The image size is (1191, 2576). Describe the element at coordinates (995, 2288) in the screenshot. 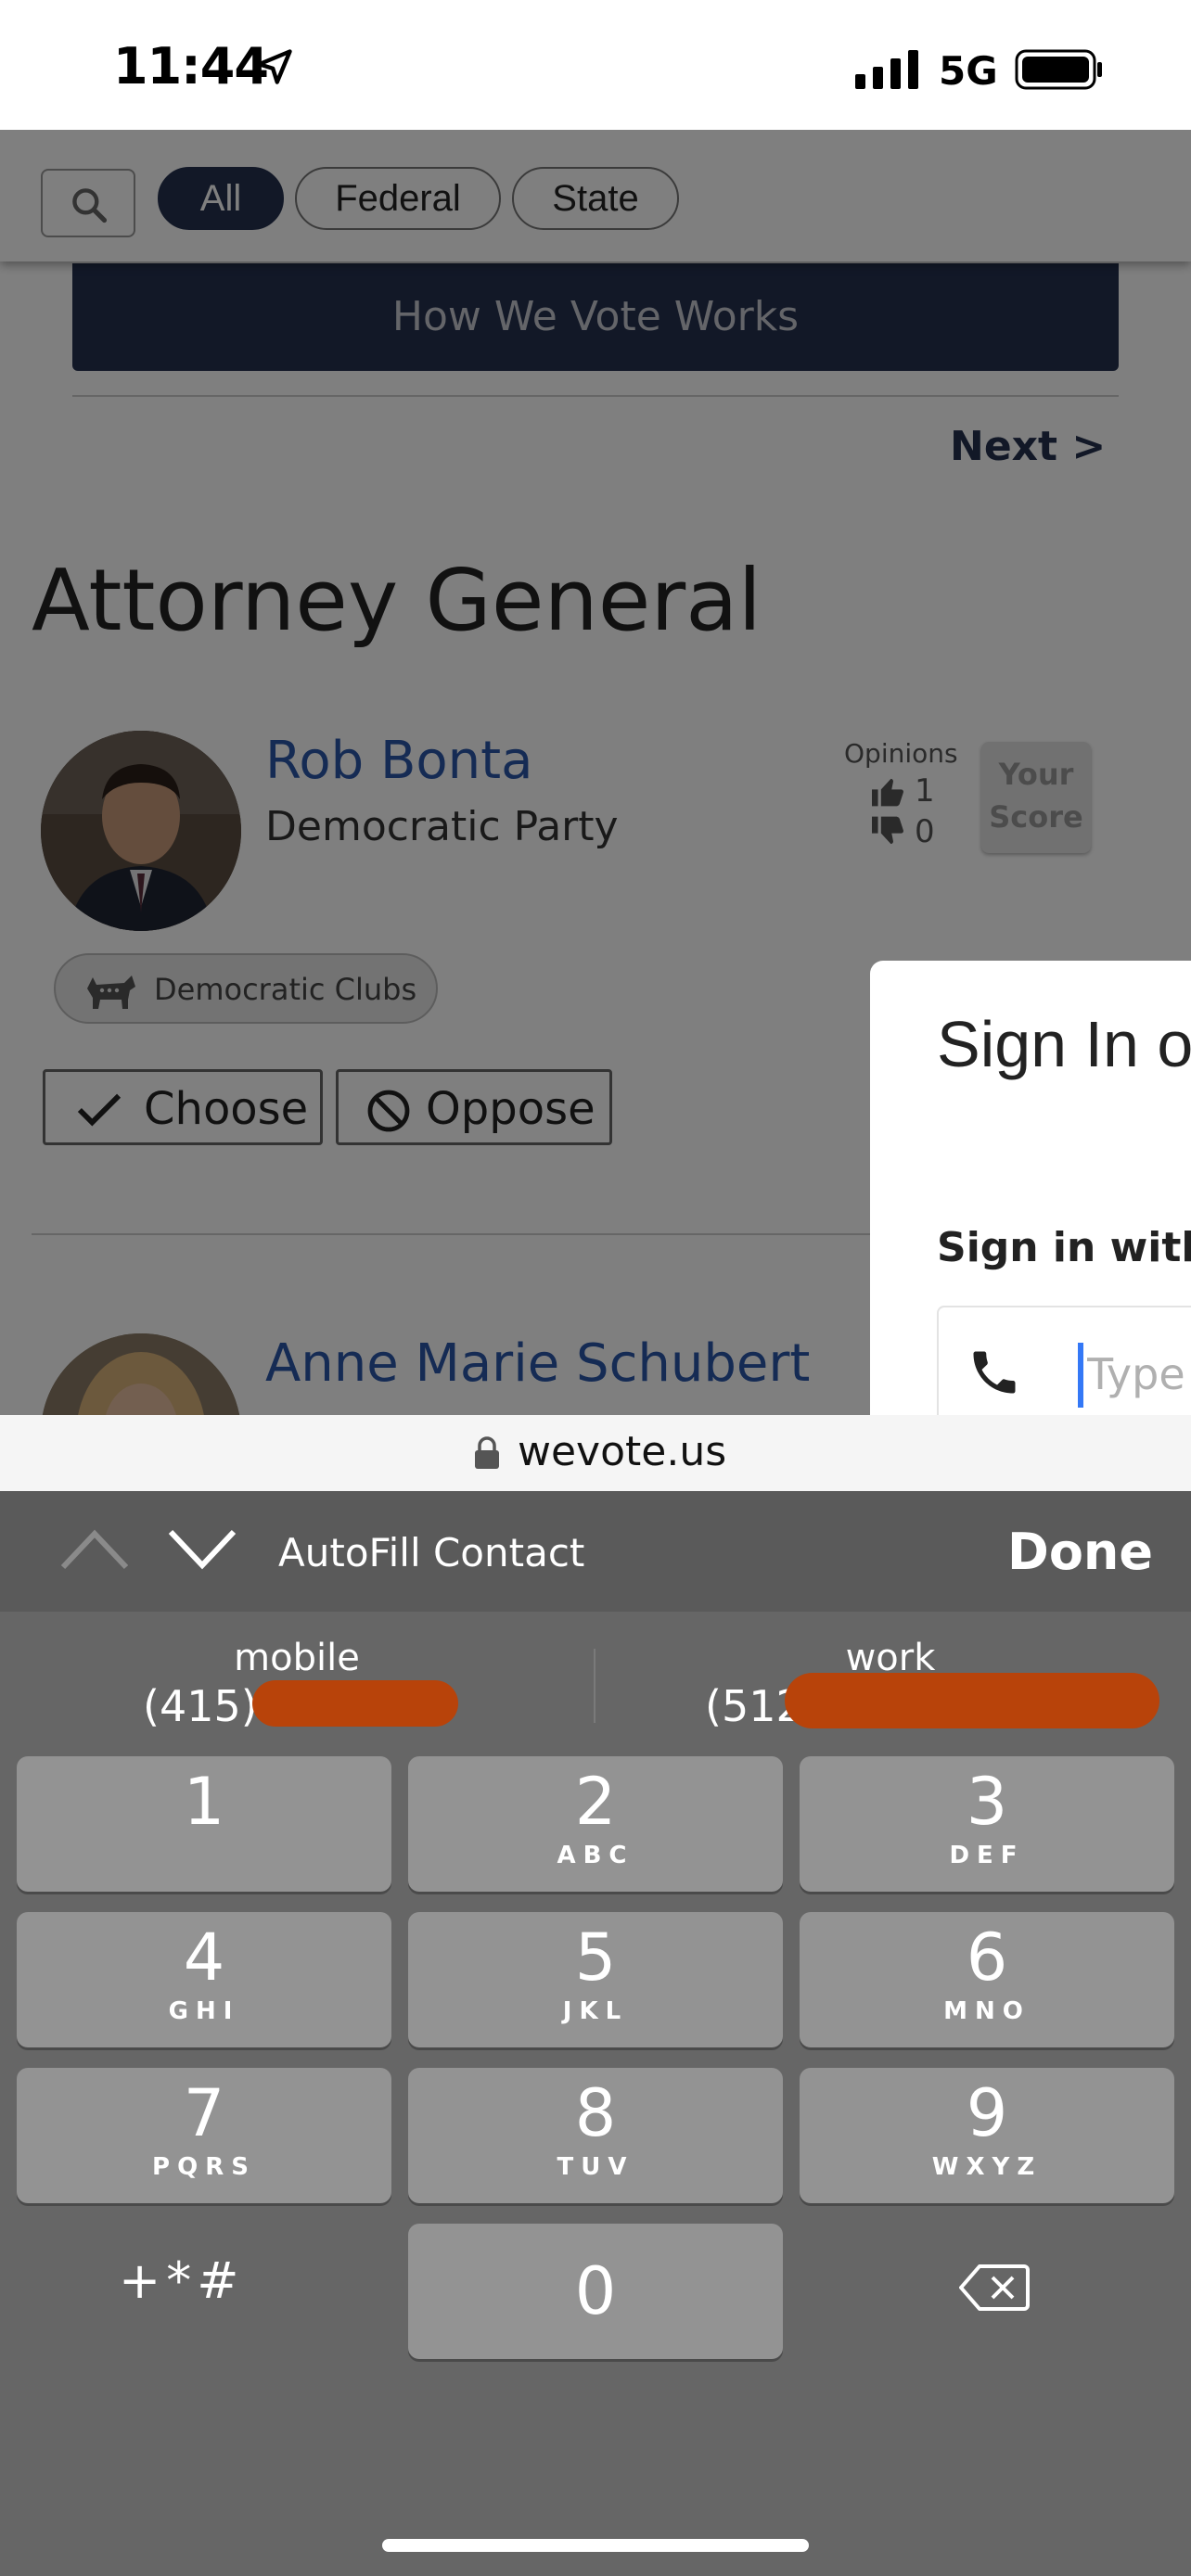

I see `delete-backspace-icon` at that location.